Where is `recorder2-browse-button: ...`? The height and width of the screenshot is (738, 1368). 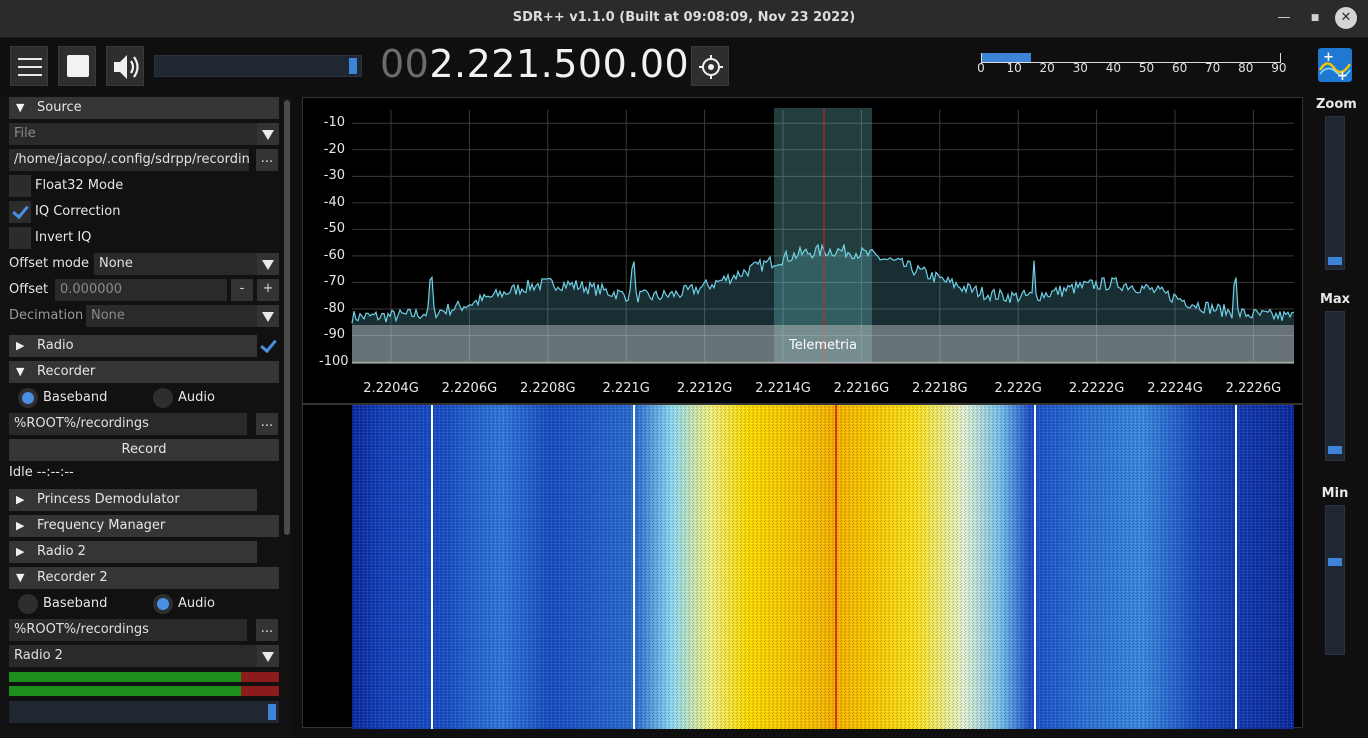 recorder2-browse-button: ... is located at coordinates (267, 630).